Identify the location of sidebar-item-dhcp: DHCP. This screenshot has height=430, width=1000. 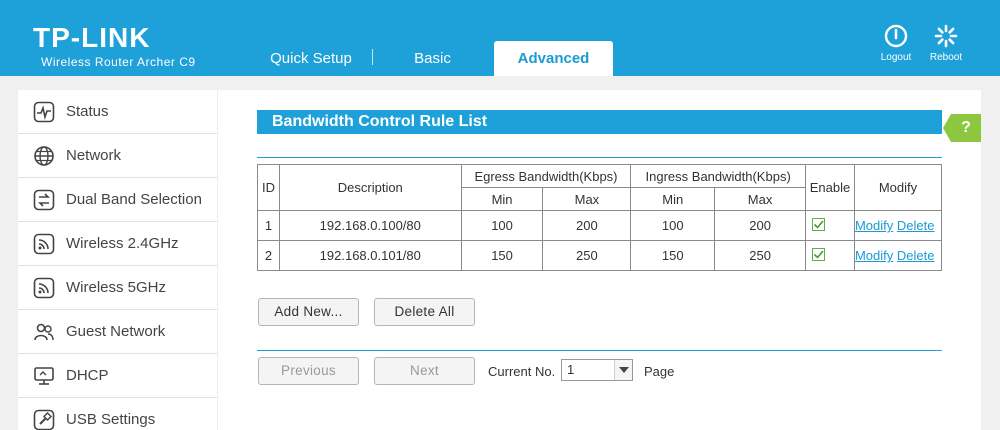
(117, 376).